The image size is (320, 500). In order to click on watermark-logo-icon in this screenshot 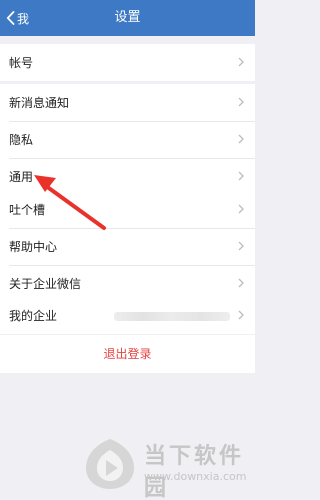, I will do `click(110, 464)`.